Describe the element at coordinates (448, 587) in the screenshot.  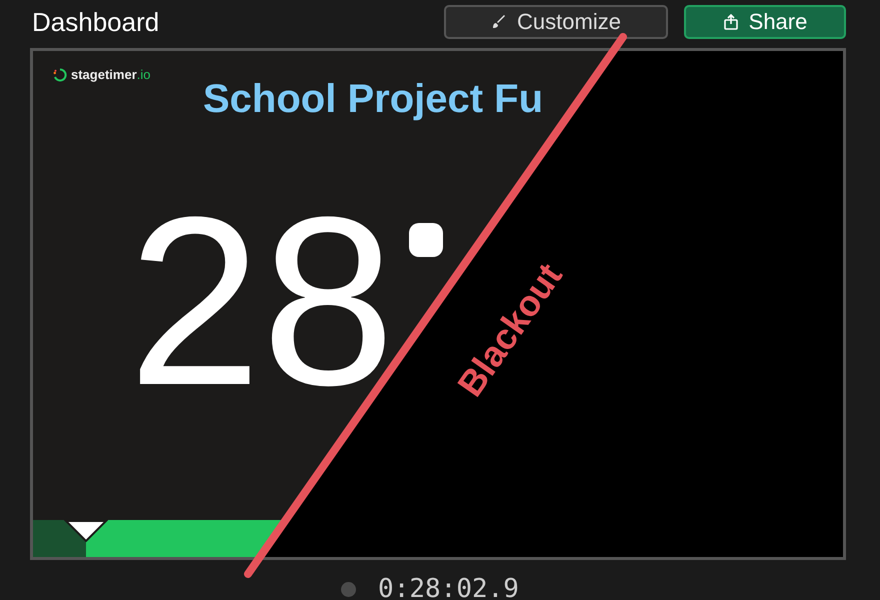
I see `elapsed-time: 0:28:02.9` at that location.